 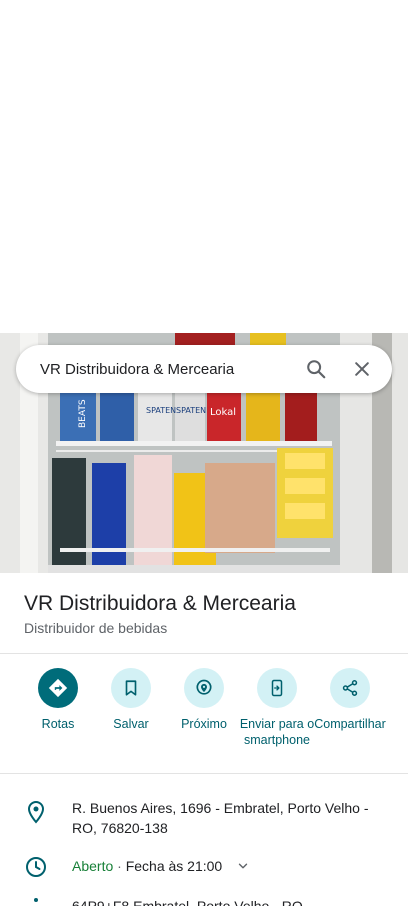 I want to click on search-bar: VR Distribuidora & Mercearia, so click(x=204, y=369).